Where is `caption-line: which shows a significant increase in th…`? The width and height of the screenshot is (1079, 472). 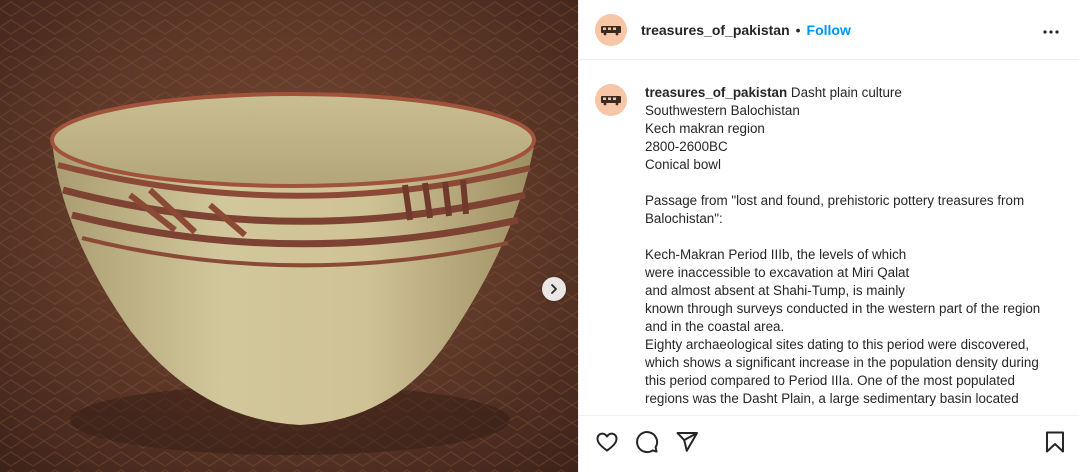
caption-line: which shows a significant increase in th… is located at coordinates (842, 362).